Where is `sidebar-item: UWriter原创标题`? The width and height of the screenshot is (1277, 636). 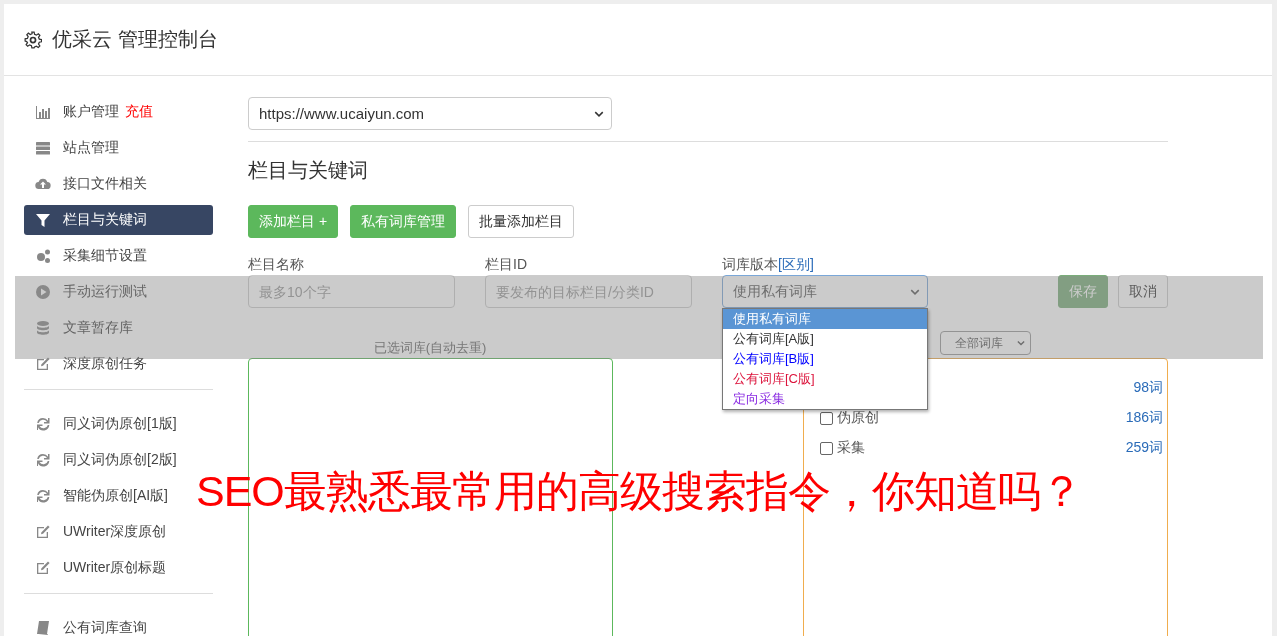
sidebar-item: UWriter原创标题 is located at coordinates (118, 568).